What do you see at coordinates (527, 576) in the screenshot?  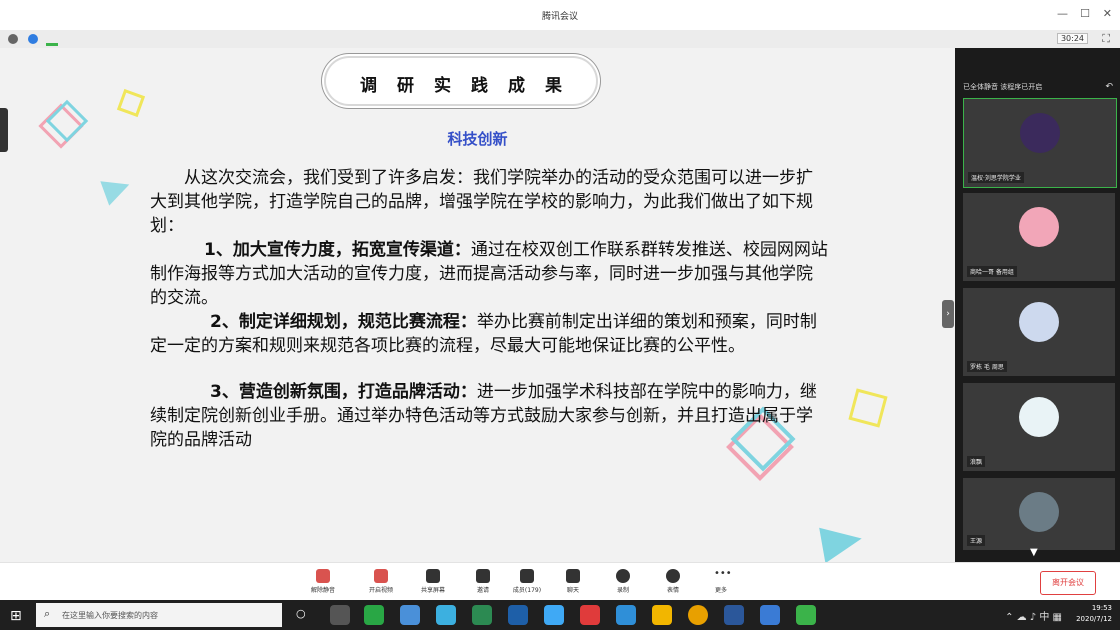 I see `members-icon` at bounding box center [527, 576].